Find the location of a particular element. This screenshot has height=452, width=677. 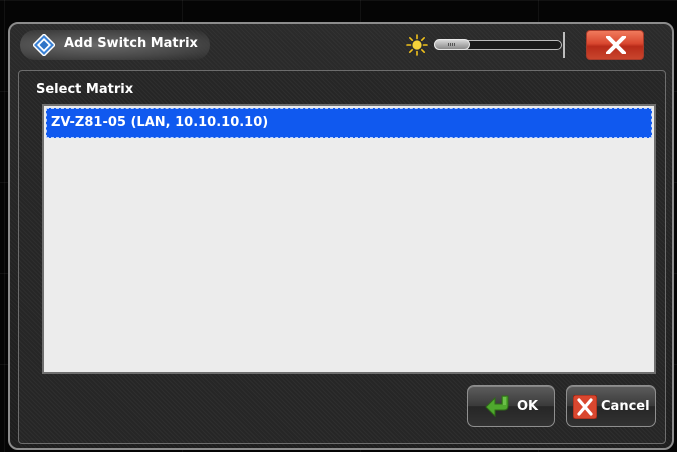

ok-button-label: OK is located at coordinates (528, 406).